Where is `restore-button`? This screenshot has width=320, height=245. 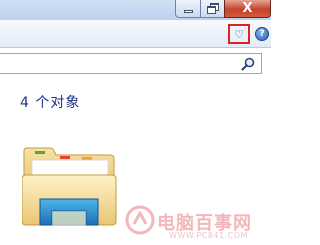 restore-button is located at coordinates (212, 9).